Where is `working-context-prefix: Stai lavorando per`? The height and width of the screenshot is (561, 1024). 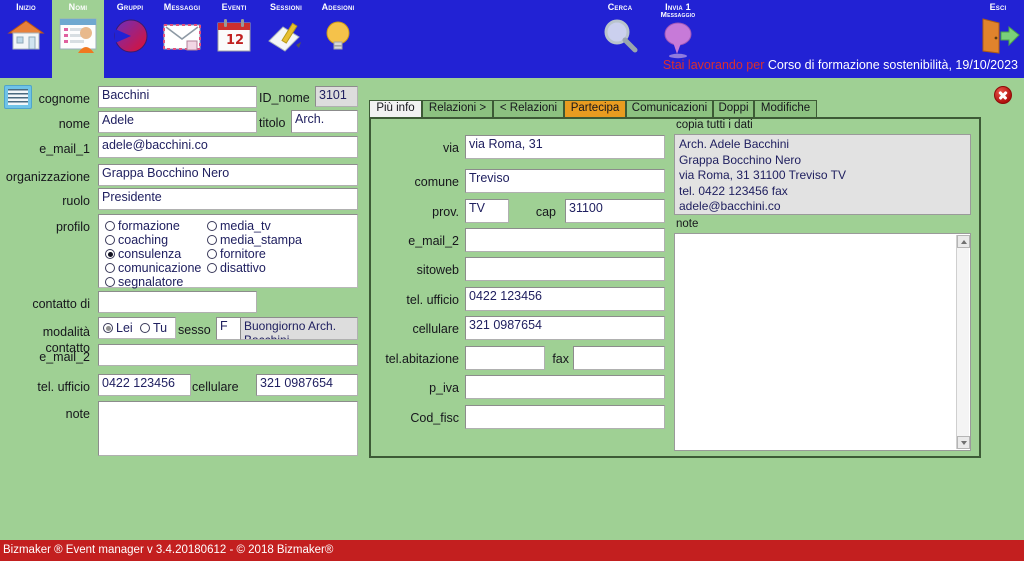
working-context-prefix: Stai lavorando per is located at coordinates (713, 65).